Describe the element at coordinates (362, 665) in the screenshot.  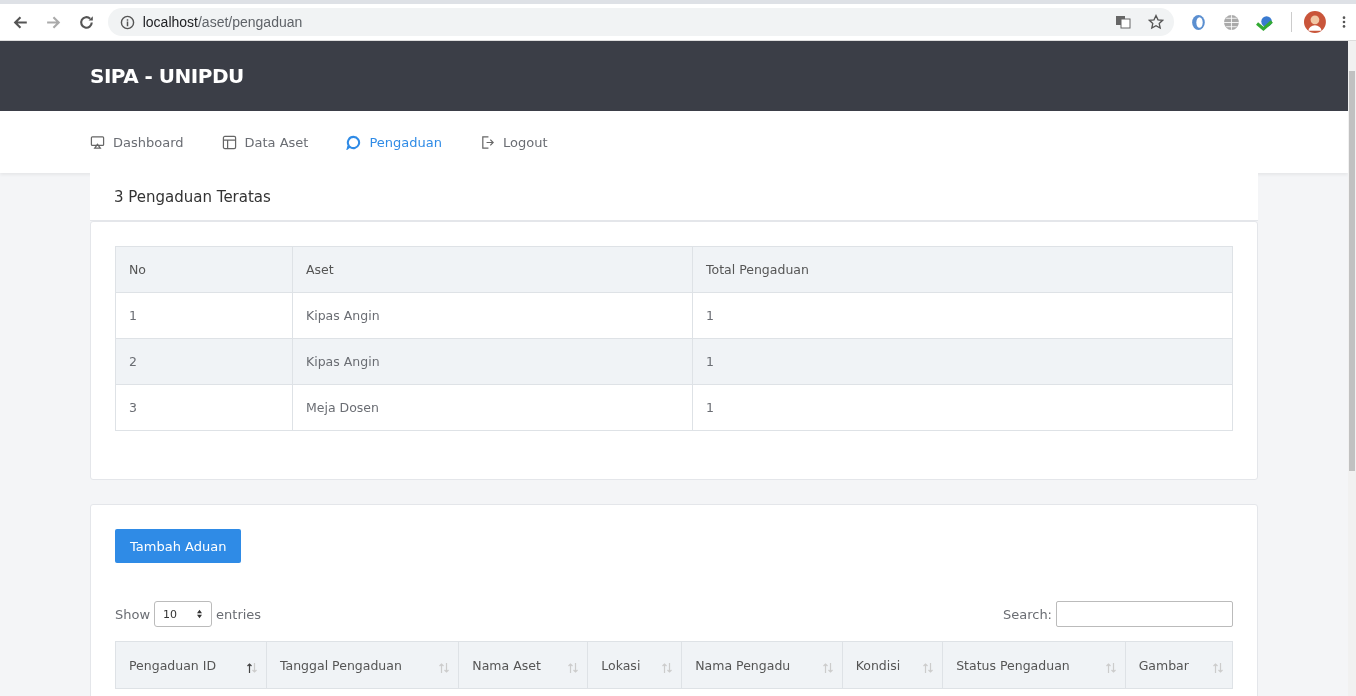
I see `column-header: Tanggal Pengaduan` at that location.